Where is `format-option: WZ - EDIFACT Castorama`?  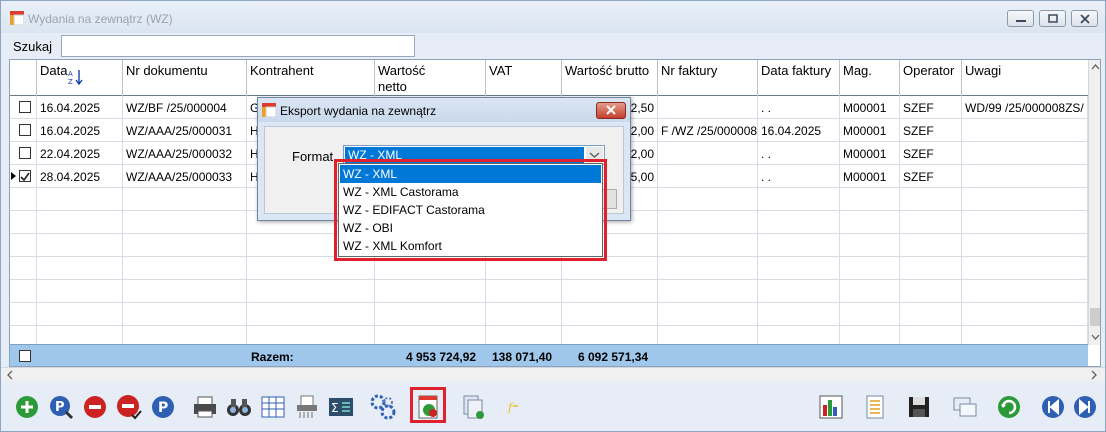 format-option: WZ - EDIFACT Castorama is located at coordinates (470, 210).